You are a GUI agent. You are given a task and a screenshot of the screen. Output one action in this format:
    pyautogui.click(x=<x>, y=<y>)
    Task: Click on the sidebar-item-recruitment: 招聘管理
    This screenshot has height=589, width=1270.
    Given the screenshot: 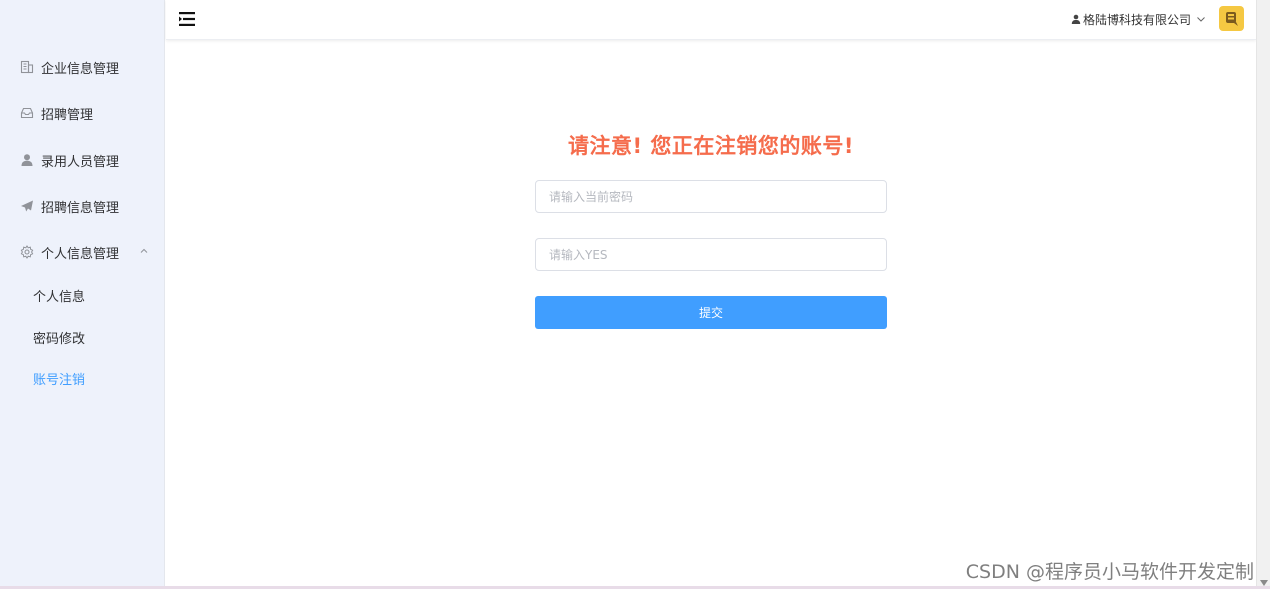 What is the action you would take?
    pyautogui.click(x=82, y=113)
    